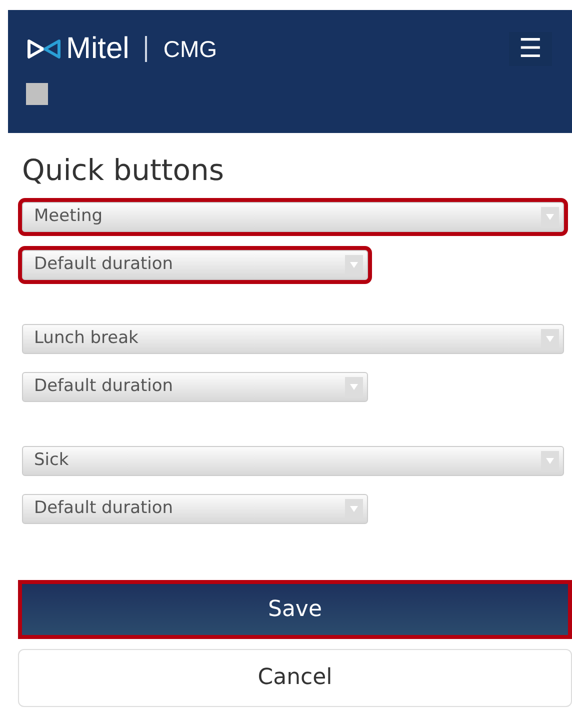 Image resolution: width=572 pixels, height=716 pixels. Describe the element at coordinates (293, 461) in the screenshot. I see `status-dropdown: Sick` at that location.